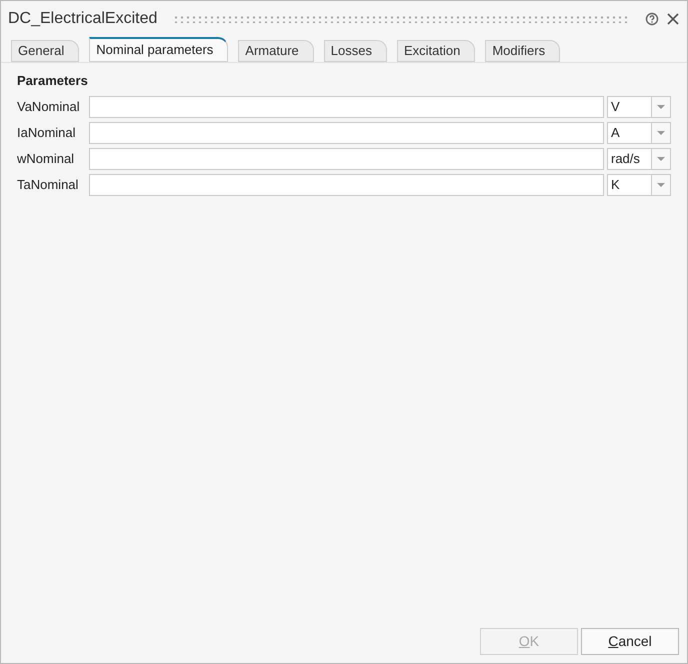  Describe the element at coordinates (673, 19) in the screenshot. I see `close-icon` at that location.